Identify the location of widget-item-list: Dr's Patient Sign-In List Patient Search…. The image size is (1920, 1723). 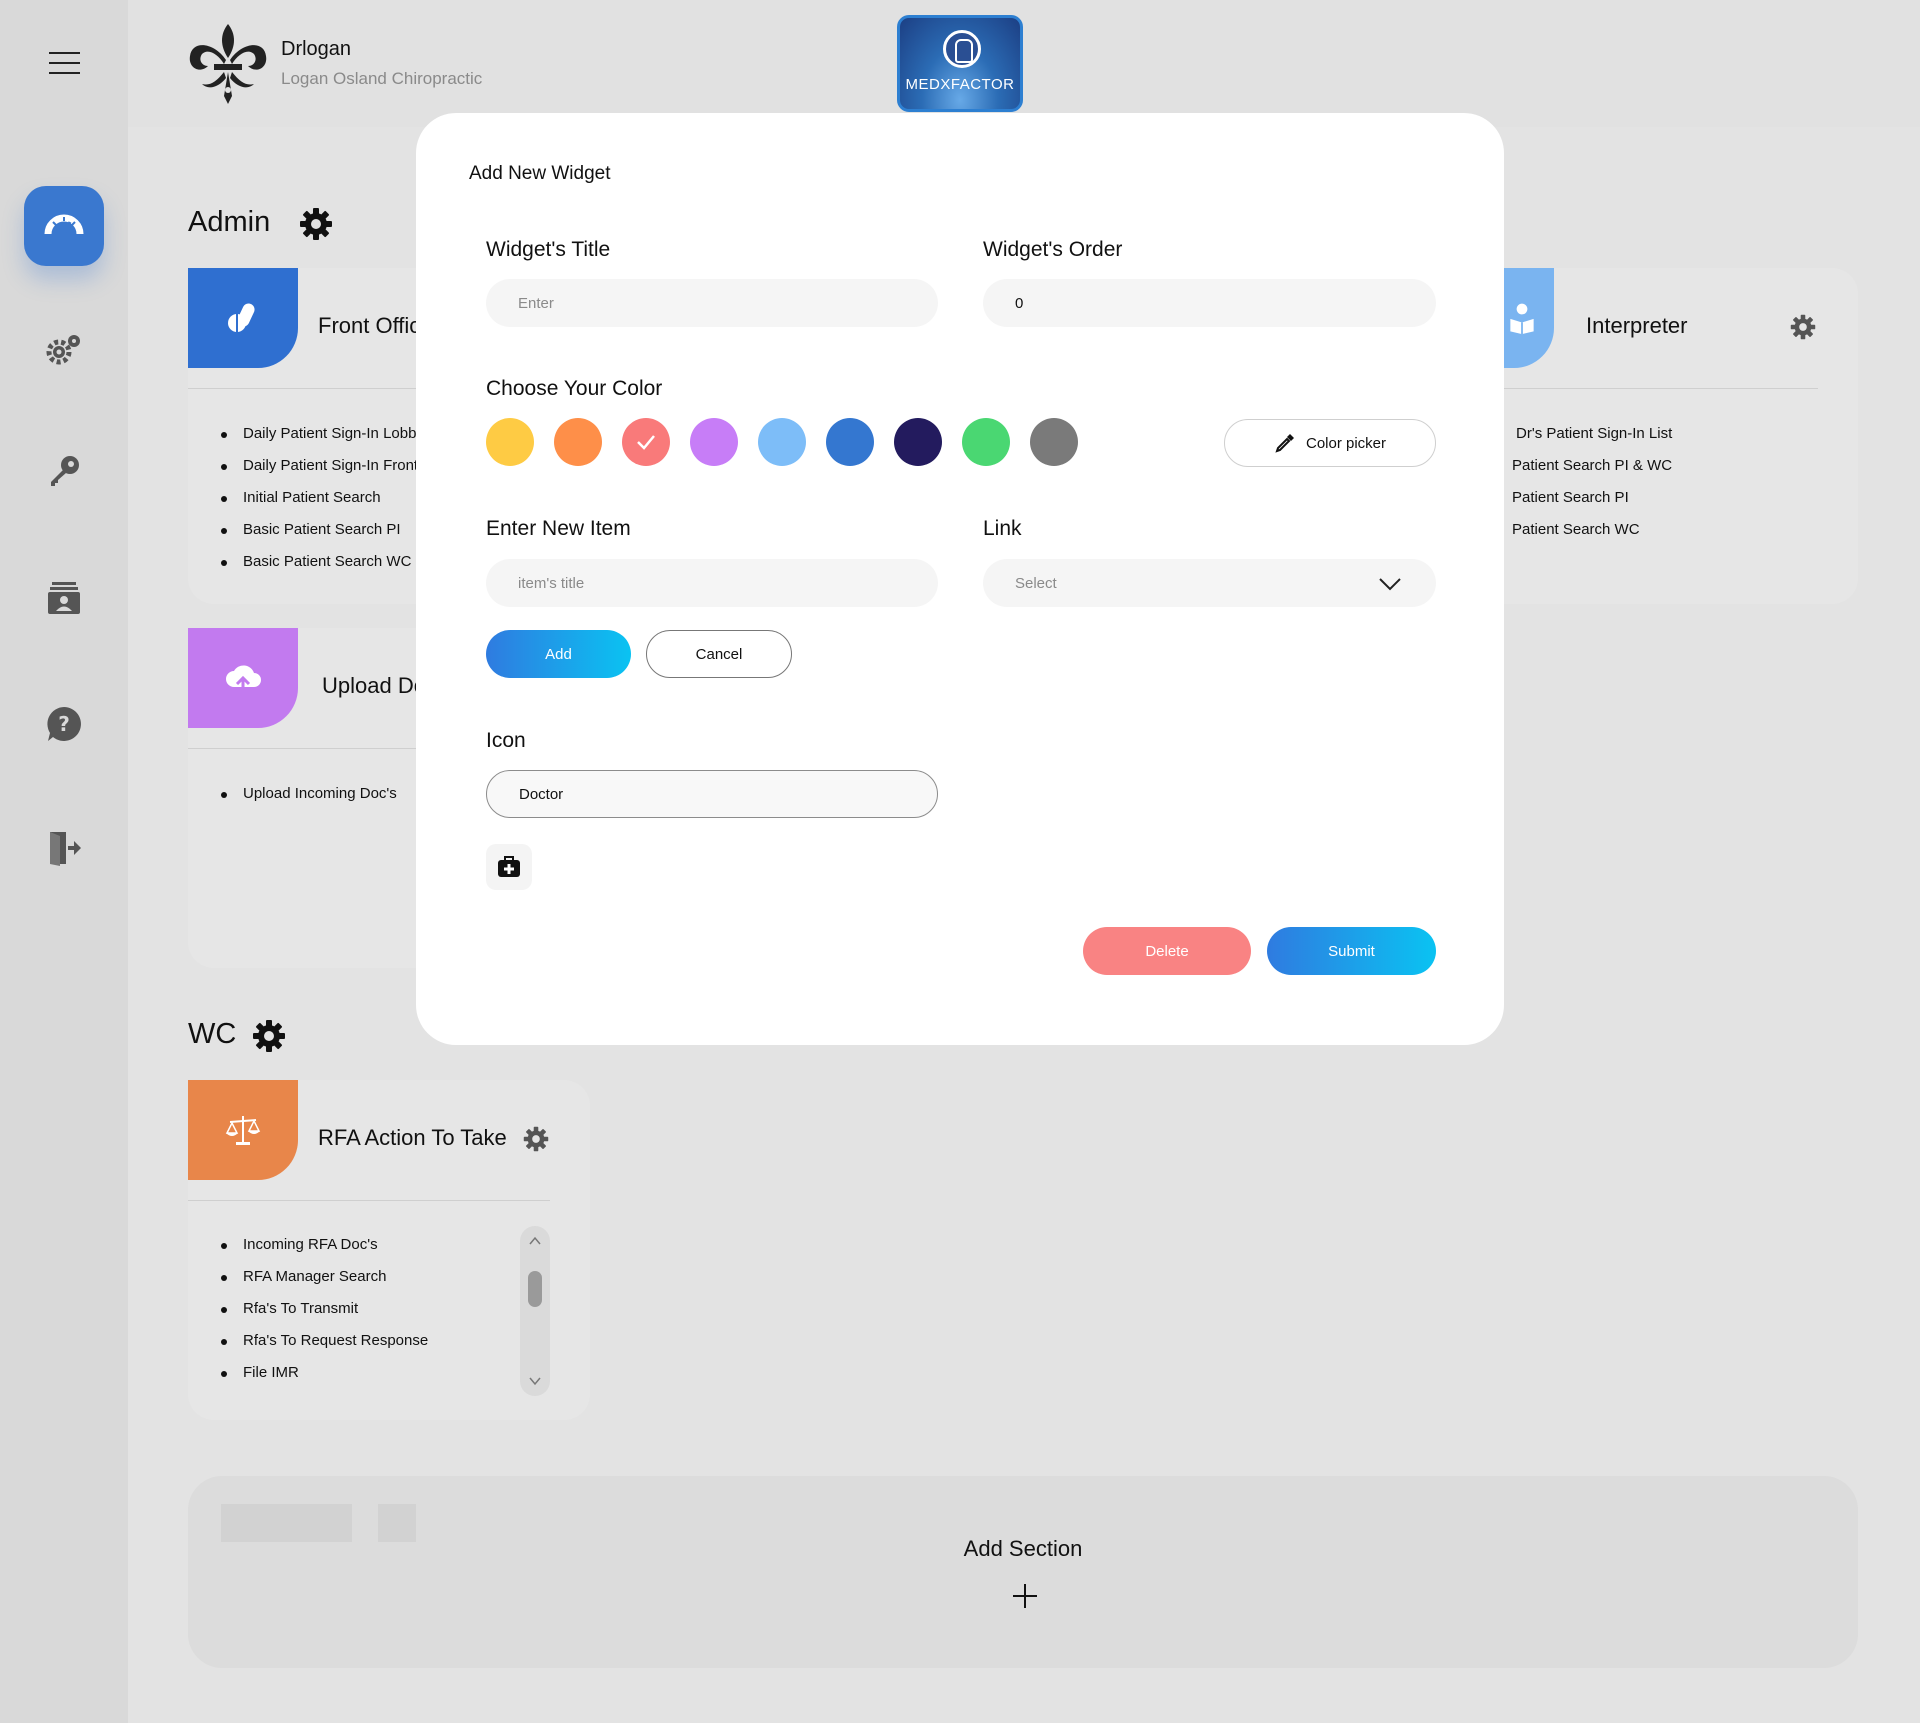
(1592, 482).